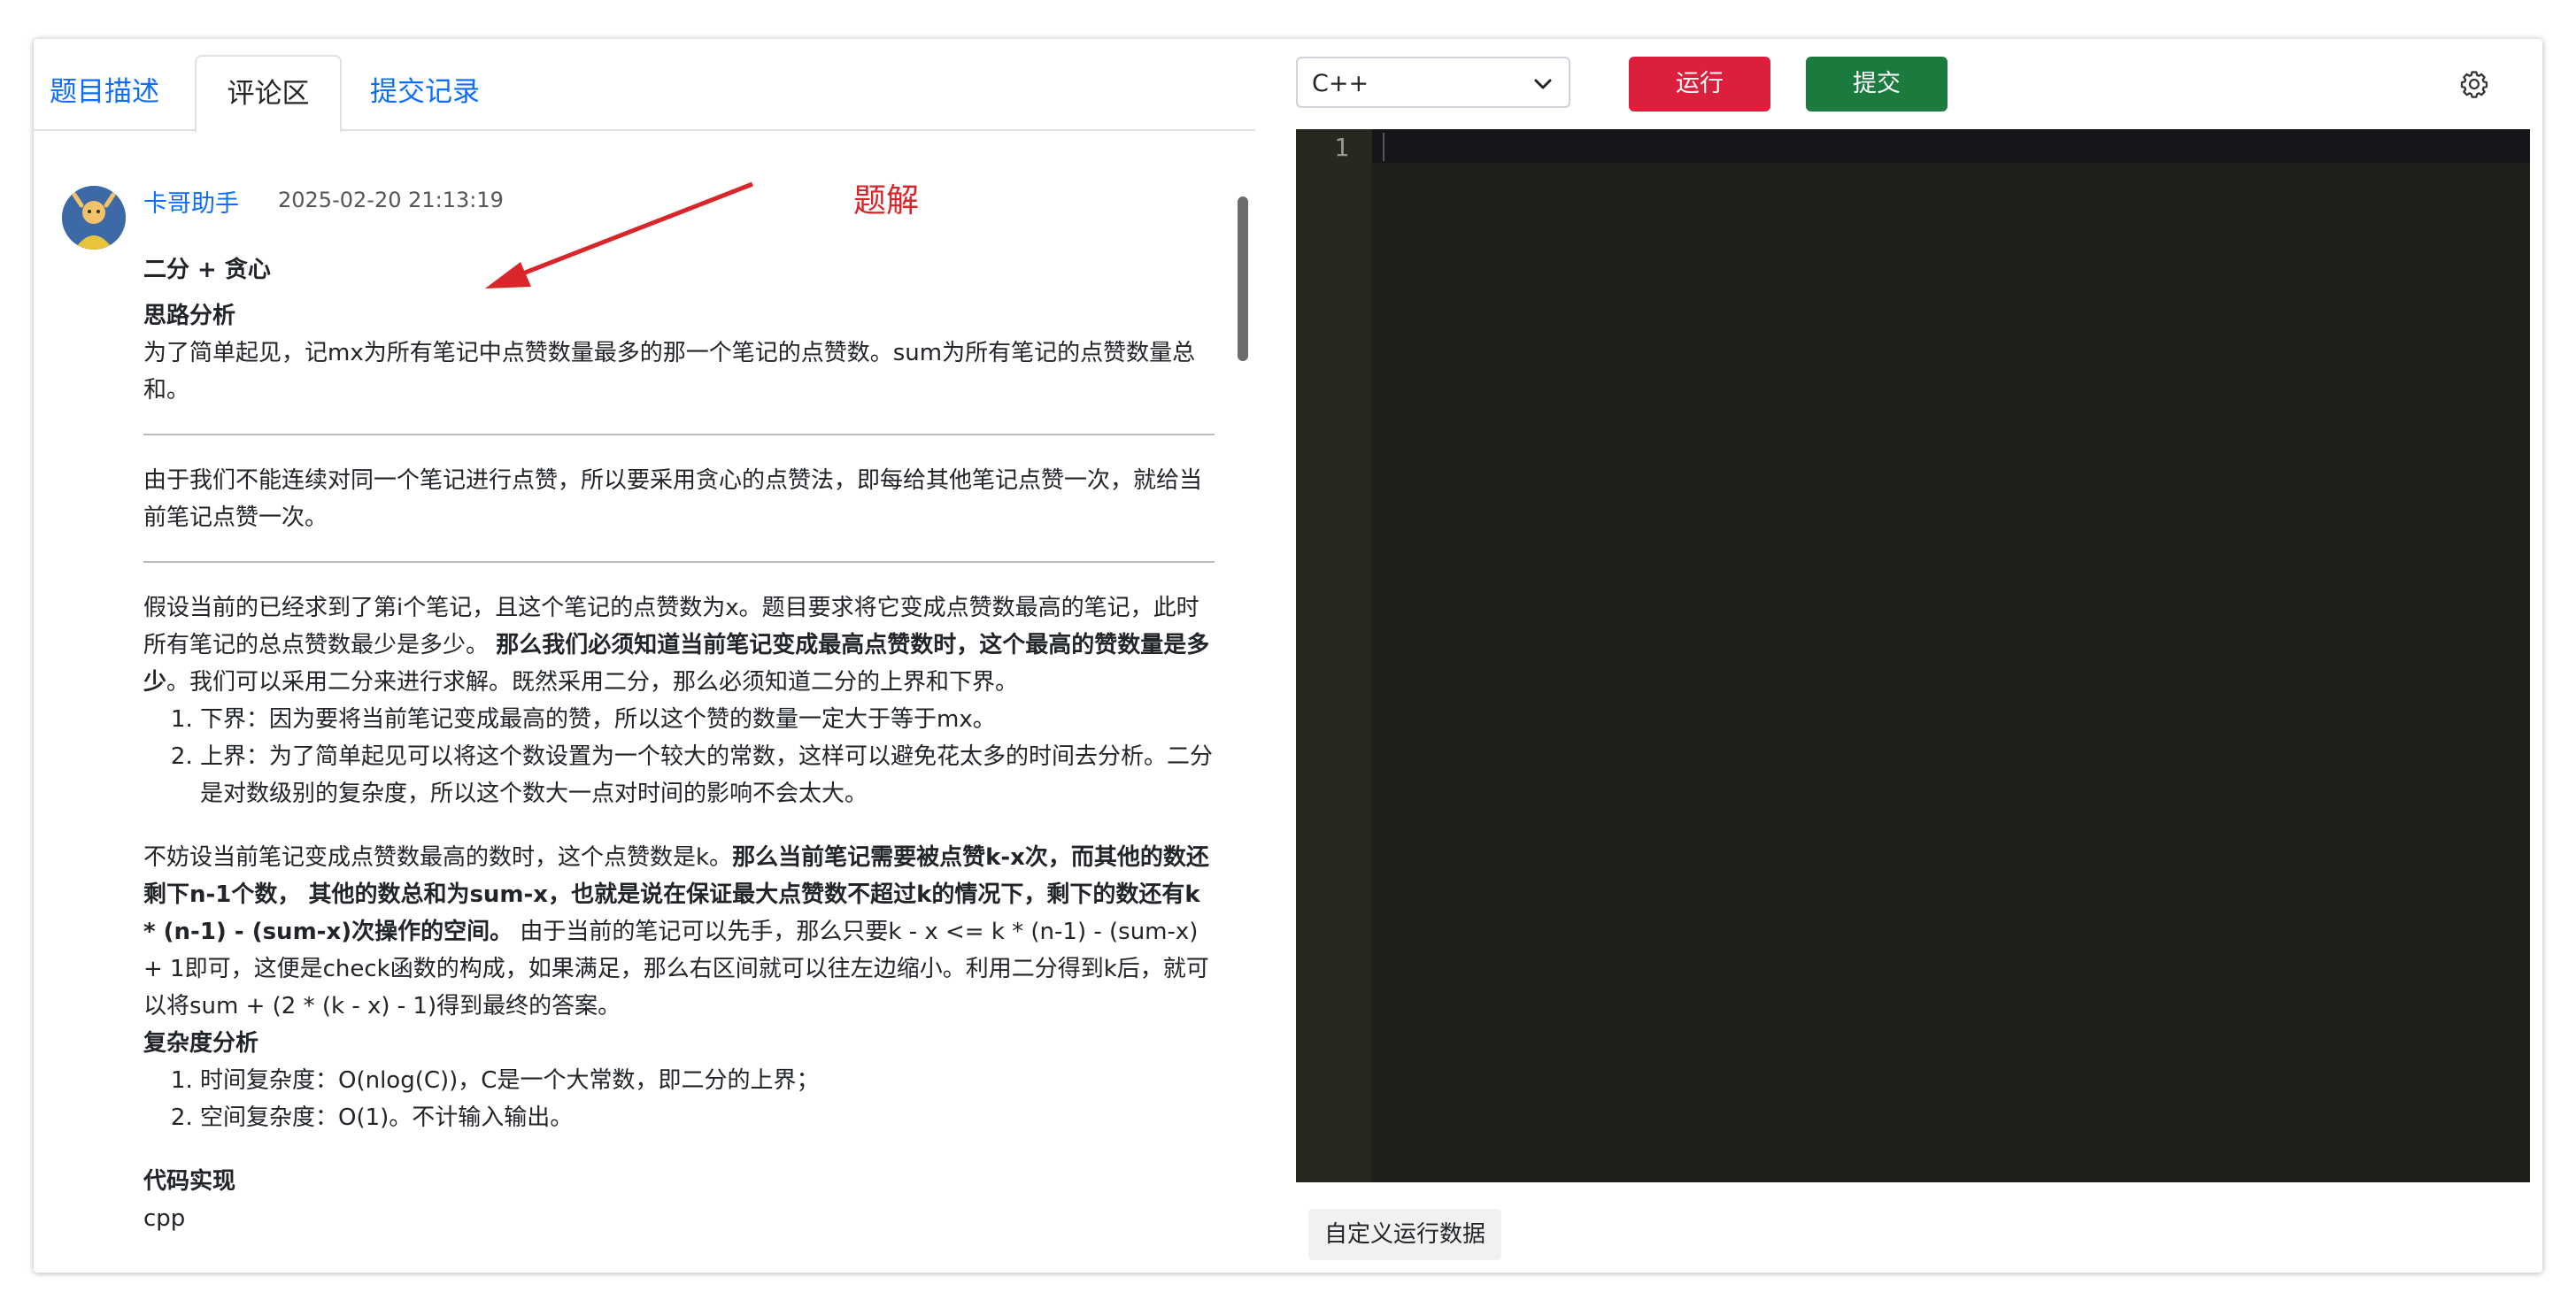 This screenshot has height=1308, width=2576. Describe the element at coordinates (1383, 147) in the screenshot. I see `text-cursor` at that location.